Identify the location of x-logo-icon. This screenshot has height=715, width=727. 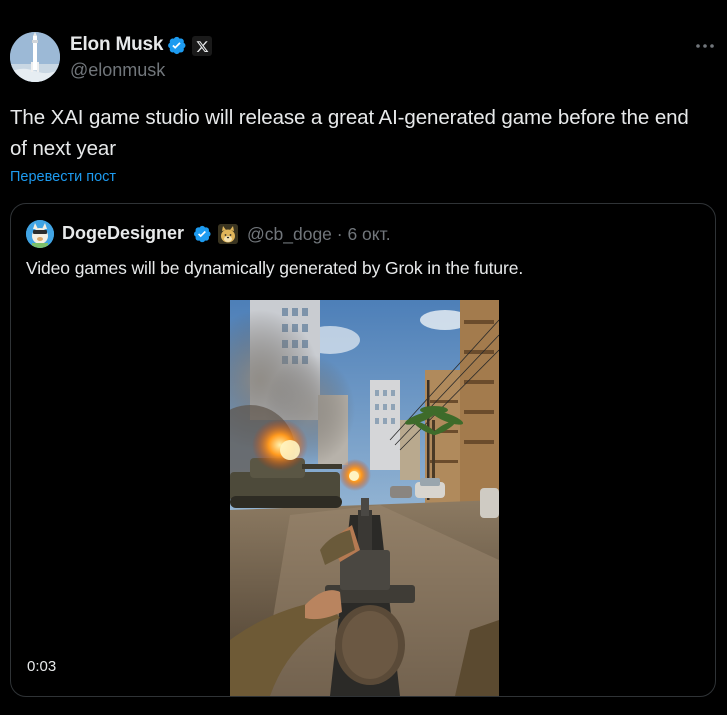
(202, 46).